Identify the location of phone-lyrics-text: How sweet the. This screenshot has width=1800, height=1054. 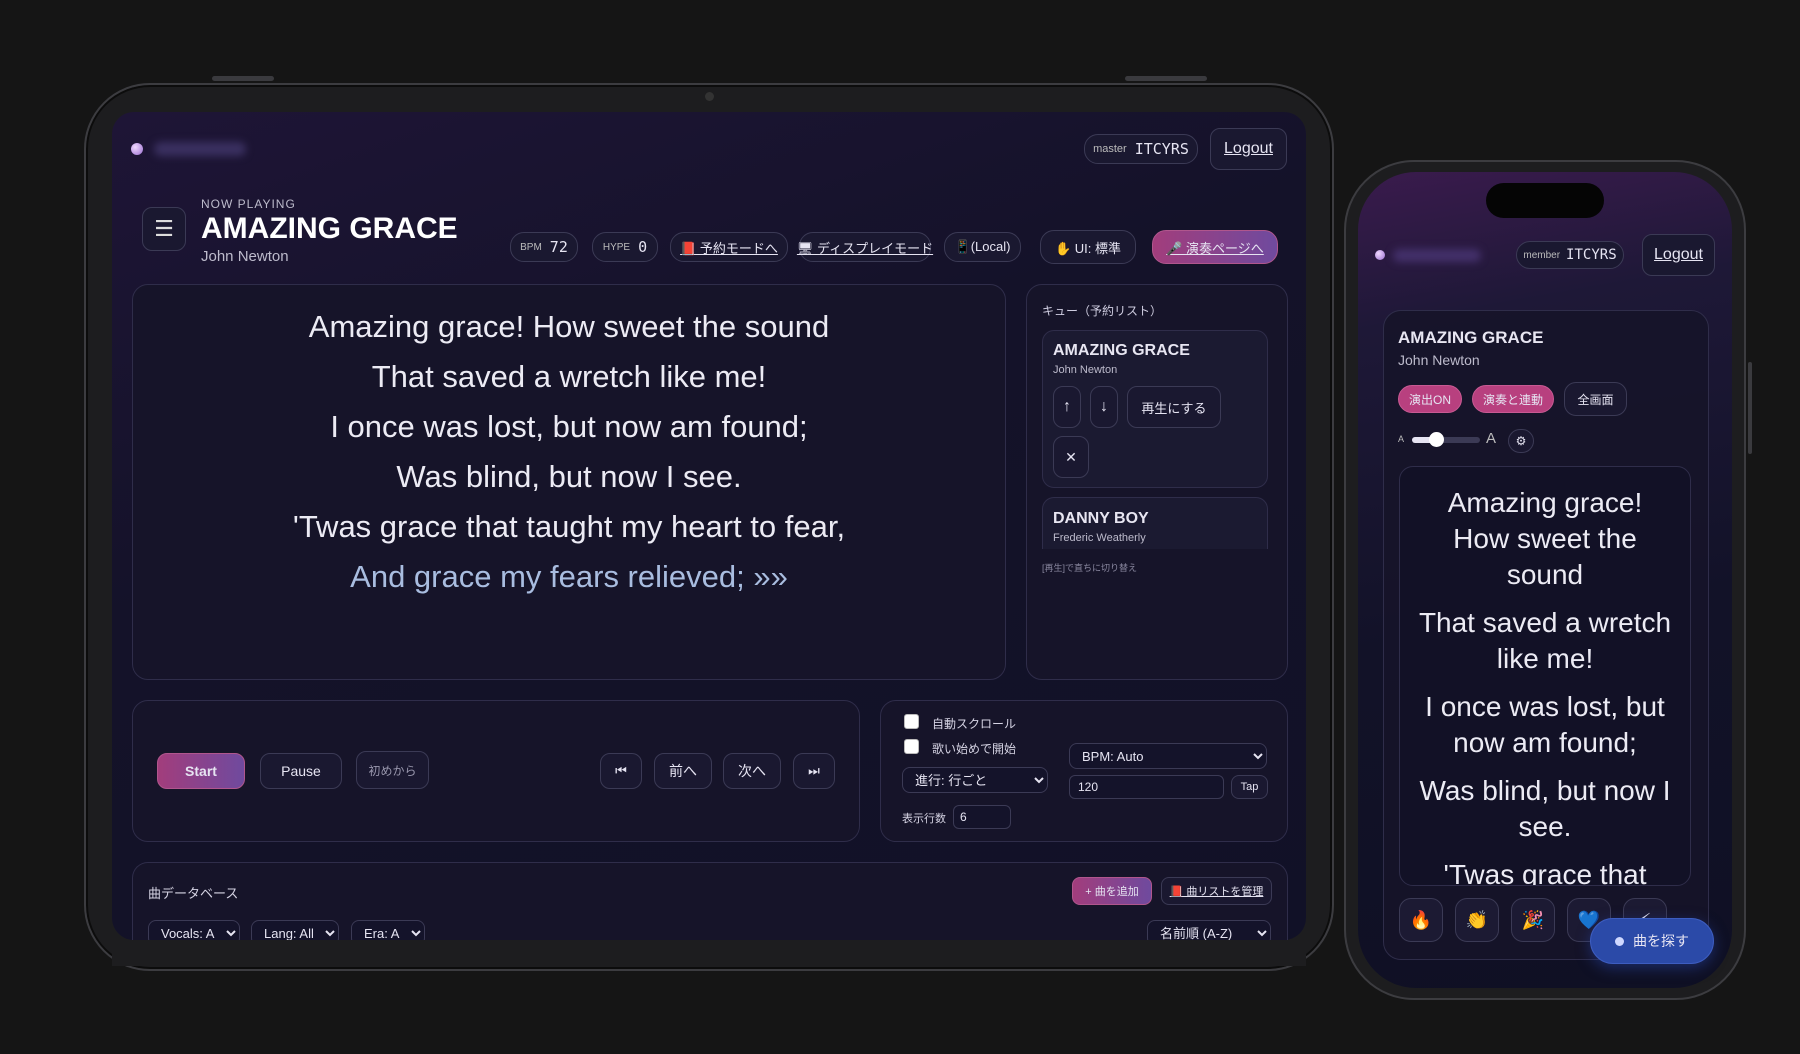
(1545, 538).